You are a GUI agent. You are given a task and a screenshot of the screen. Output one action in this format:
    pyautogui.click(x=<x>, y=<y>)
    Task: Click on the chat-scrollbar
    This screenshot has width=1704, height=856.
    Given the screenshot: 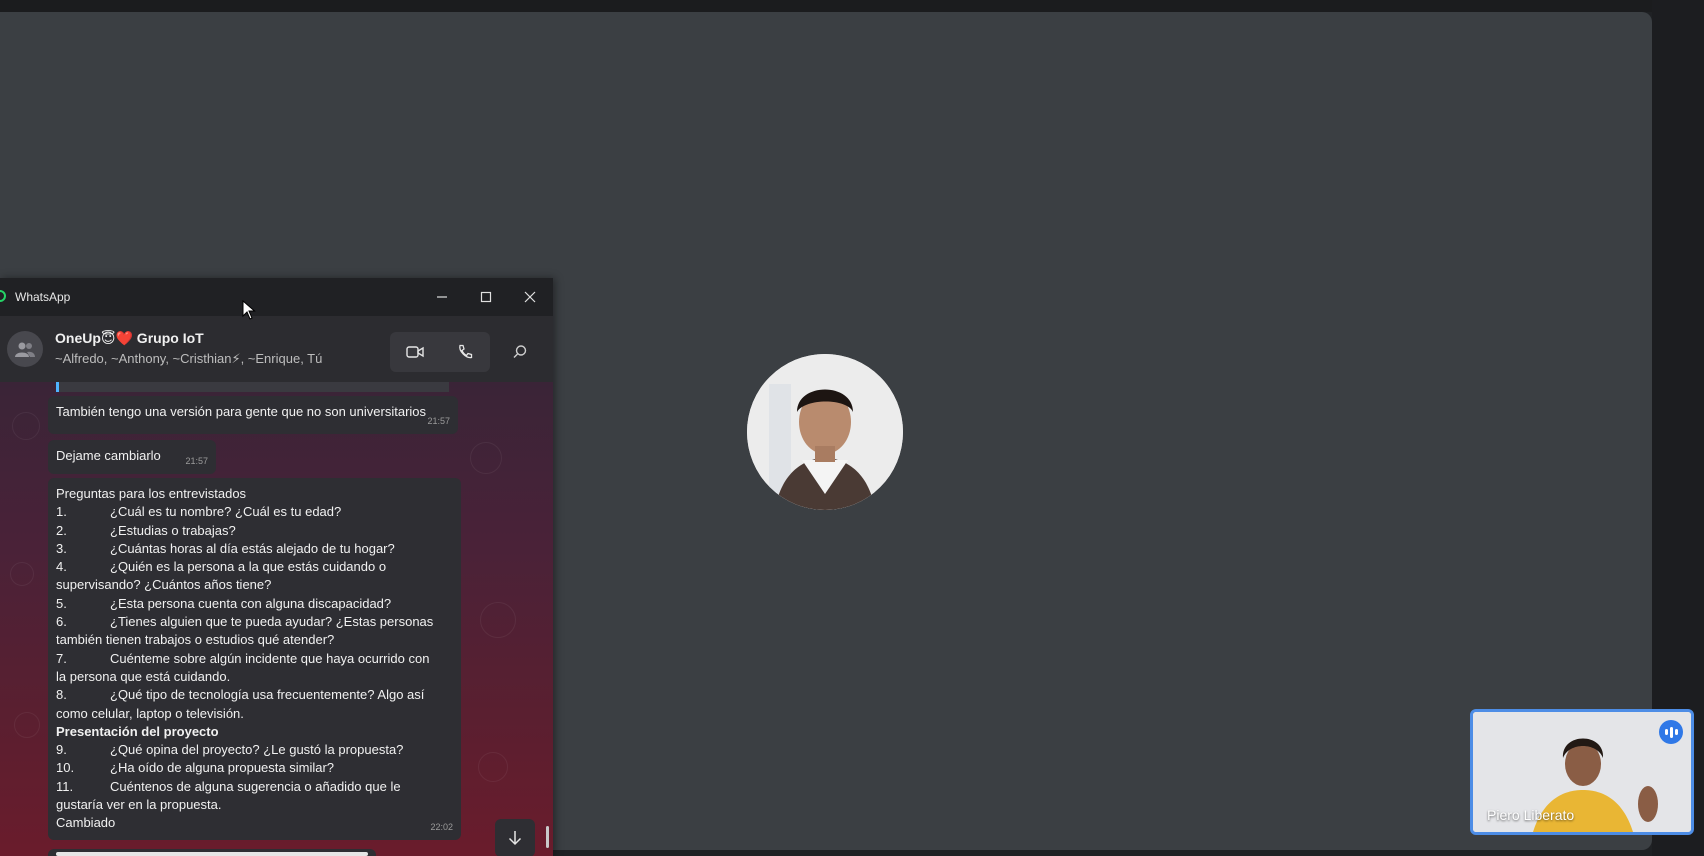 What is the action you would take?
    pyautogui.click(x=547, y=837)
    